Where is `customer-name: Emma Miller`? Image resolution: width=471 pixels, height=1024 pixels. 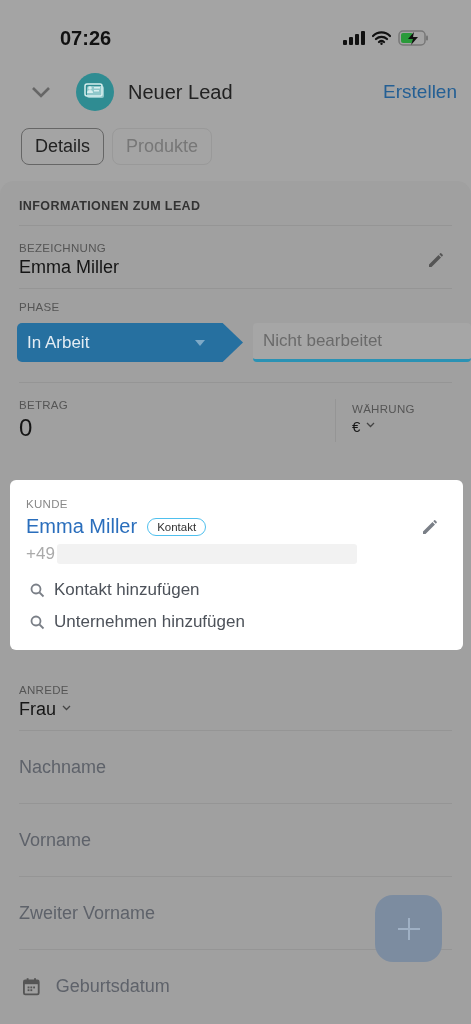
customer-name: Emma Miller is located at coordinates (82, 526).